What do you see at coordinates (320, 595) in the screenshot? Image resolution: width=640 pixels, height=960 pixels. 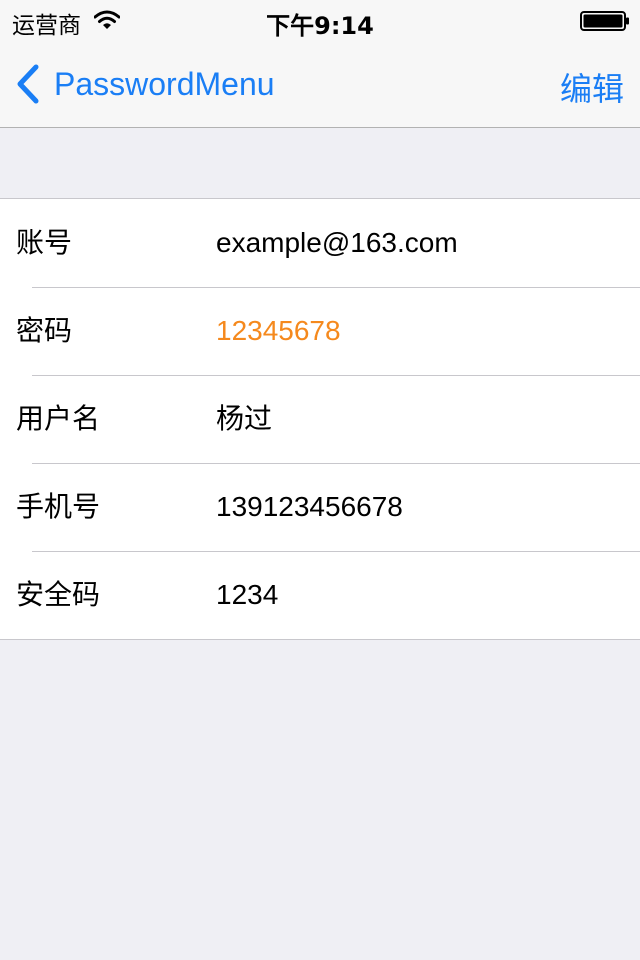 I see `table-row-security-code: 安全码 1234` at bounding box center [320, 595].